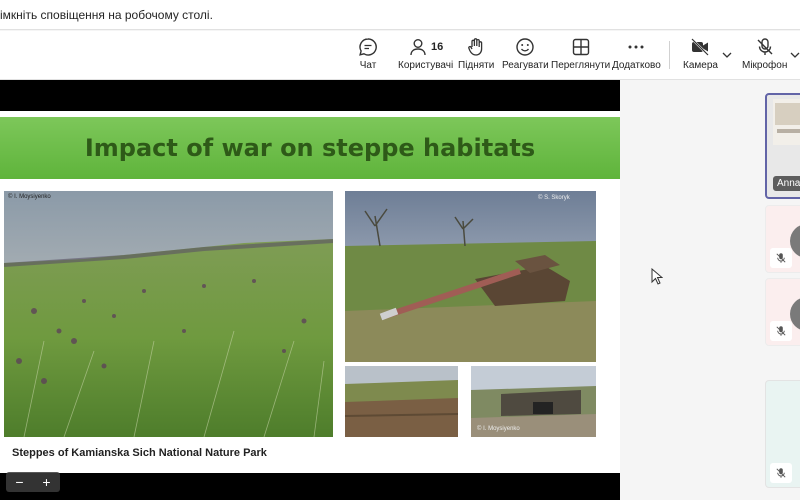 Image resolution: width=800 pixels, height=500 pixels. Describe the element at coordinates (700, 47) in the screenshot. I see `camera-off-icon` at that location.